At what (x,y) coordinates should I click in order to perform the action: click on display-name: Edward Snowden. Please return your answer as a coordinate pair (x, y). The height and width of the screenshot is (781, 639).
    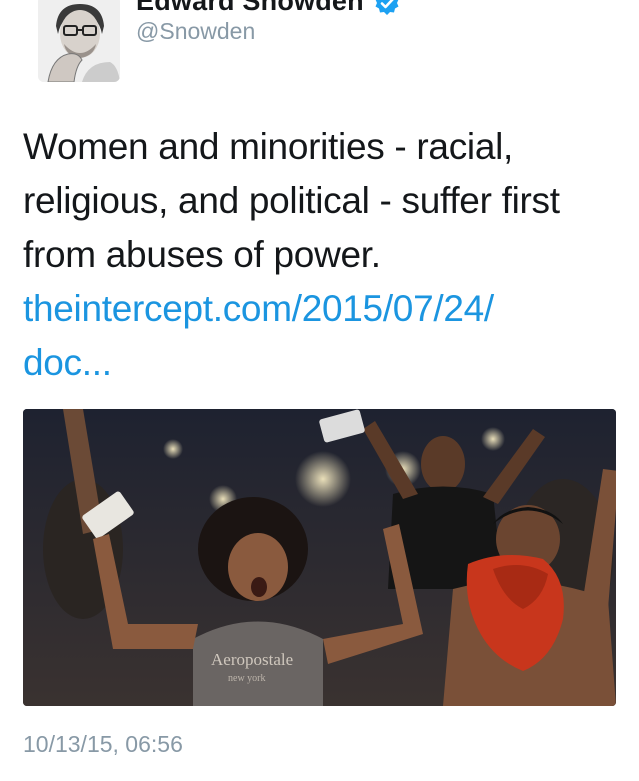
    Looking at the image, I should click on (250, 8).